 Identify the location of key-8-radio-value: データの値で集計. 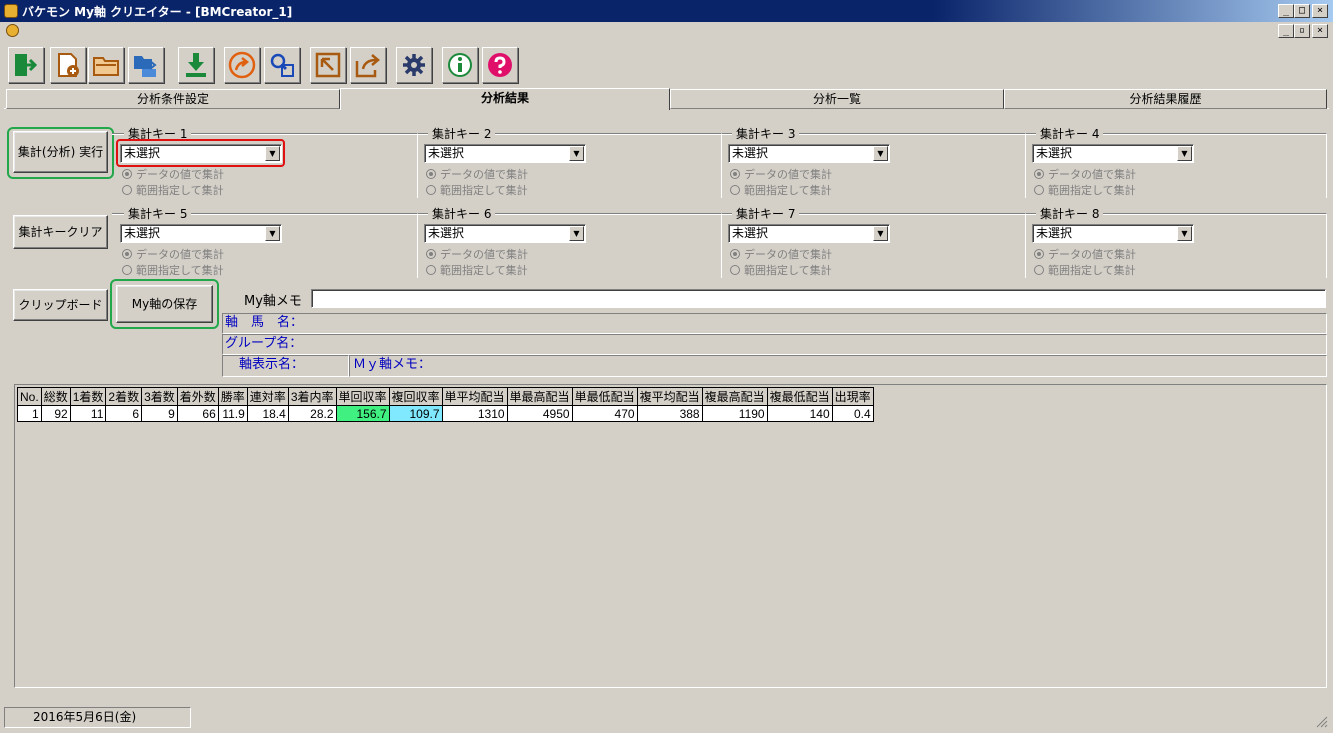
(1085, 254).